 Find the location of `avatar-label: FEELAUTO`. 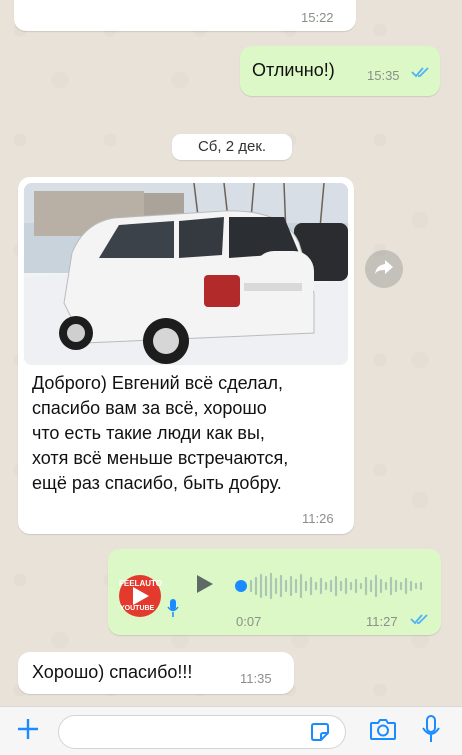

avatar-label: FEELAUTO is located at coordinates (140, 583).